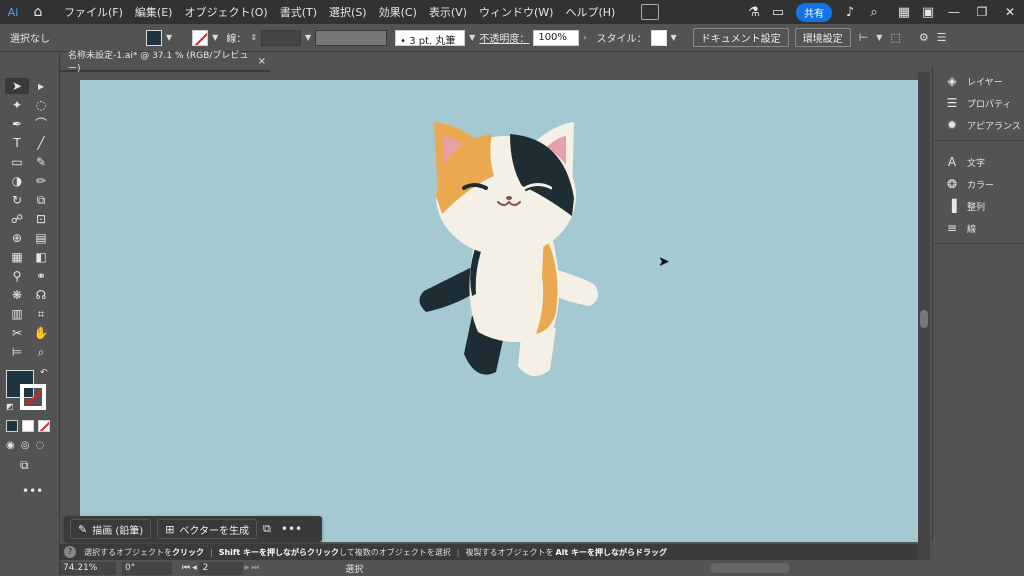 This screenshot has height=576, width=1024. What do you see at coordinates (190, 568) in the screenshot?
I see `first-artboard-icon: ⏮◂` at bounding box center [190, 568].